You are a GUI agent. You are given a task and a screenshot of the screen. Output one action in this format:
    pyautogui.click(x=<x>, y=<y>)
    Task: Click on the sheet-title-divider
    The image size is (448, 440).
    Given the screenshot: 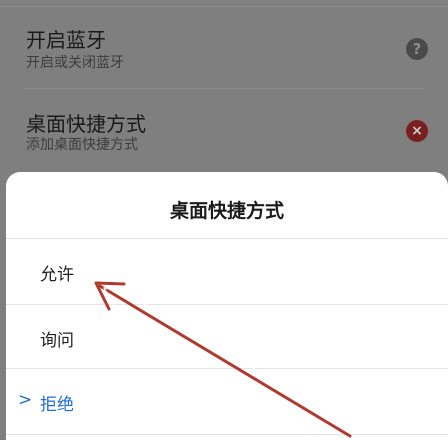 What is the action you would take?
    pyautogui.click(x=227, y=238)
    